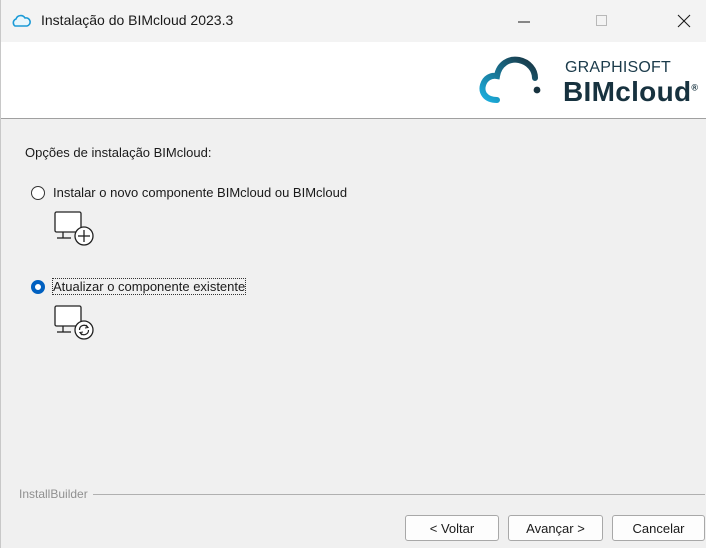 This screenshot has width=706, height=548. I want to click on header-banner: GRAPHISOFT BIMcloud®, so click(353, 80).